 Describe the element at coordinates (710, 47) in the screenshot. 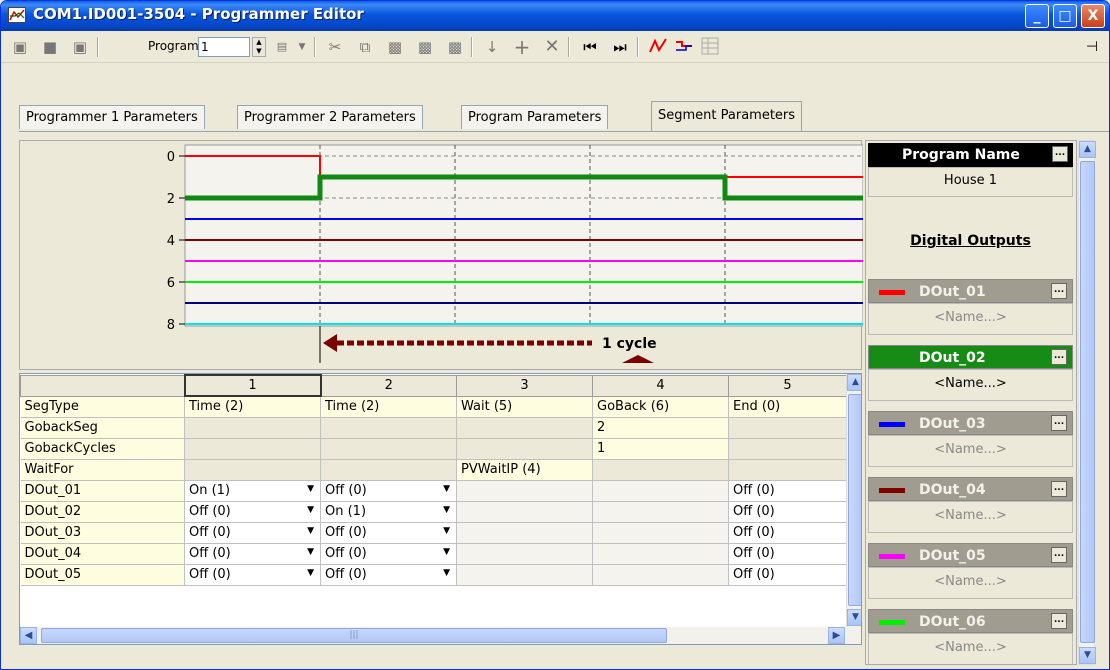

I see `grid-view-icon` at that location.